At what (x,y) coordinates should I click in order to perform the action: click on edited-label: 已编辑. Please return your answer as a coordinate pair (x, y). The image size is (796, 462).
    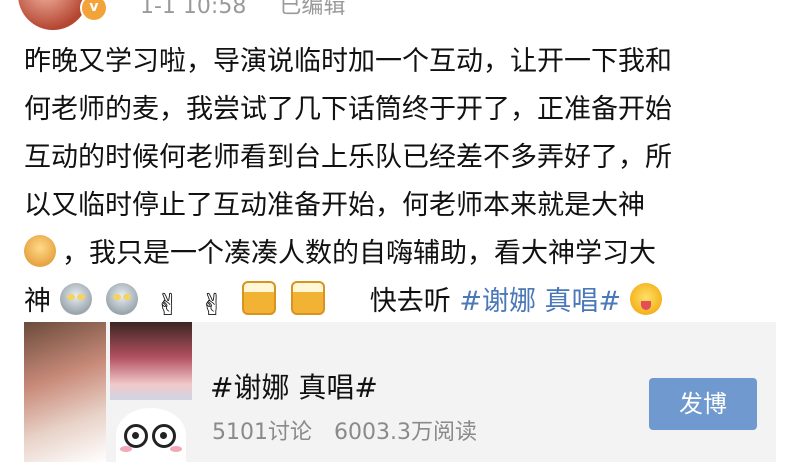
    Looking at the image, I should click on (312, 9).